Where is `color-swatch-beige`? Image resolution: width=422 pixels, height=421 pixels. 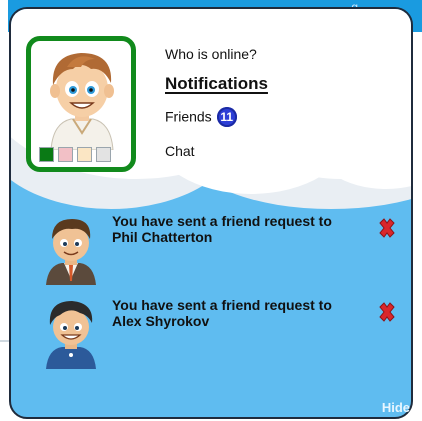 color-swatch-beige is located at coordinates (84, 154).